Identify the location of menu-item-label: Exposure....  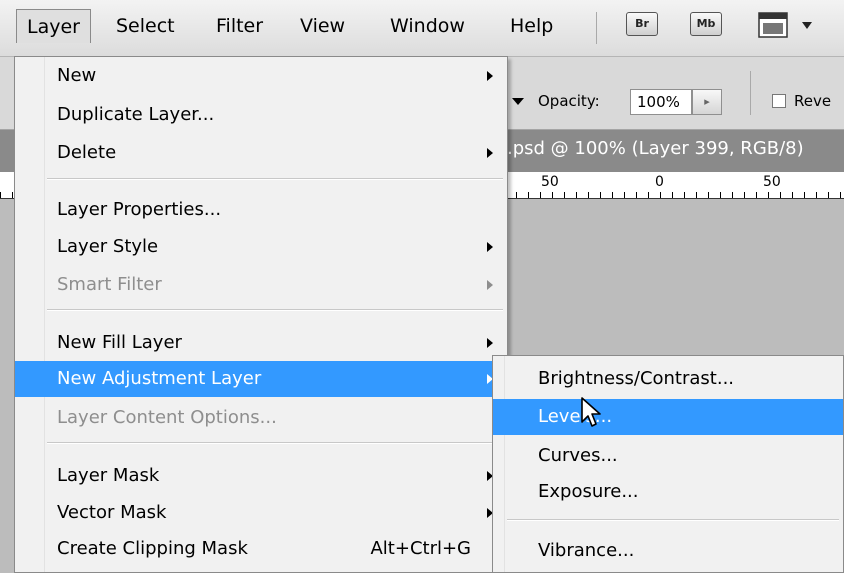
(588, 491).